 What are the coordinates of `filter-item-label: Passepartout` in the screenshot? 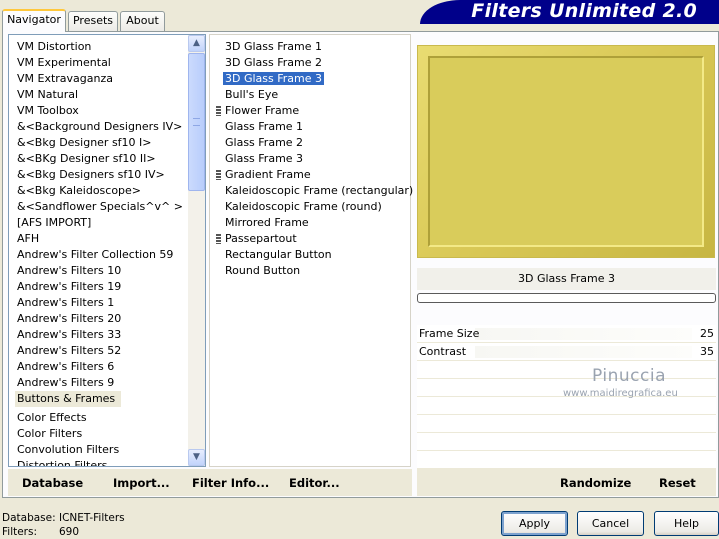 It's located at (261, 238).